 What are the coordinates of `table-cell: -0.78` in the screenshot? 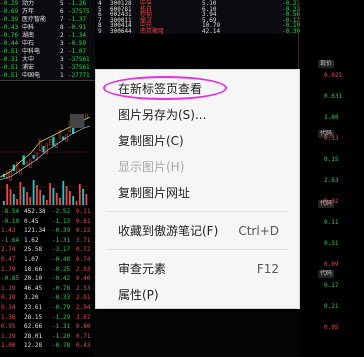 It's located at (61, 346).